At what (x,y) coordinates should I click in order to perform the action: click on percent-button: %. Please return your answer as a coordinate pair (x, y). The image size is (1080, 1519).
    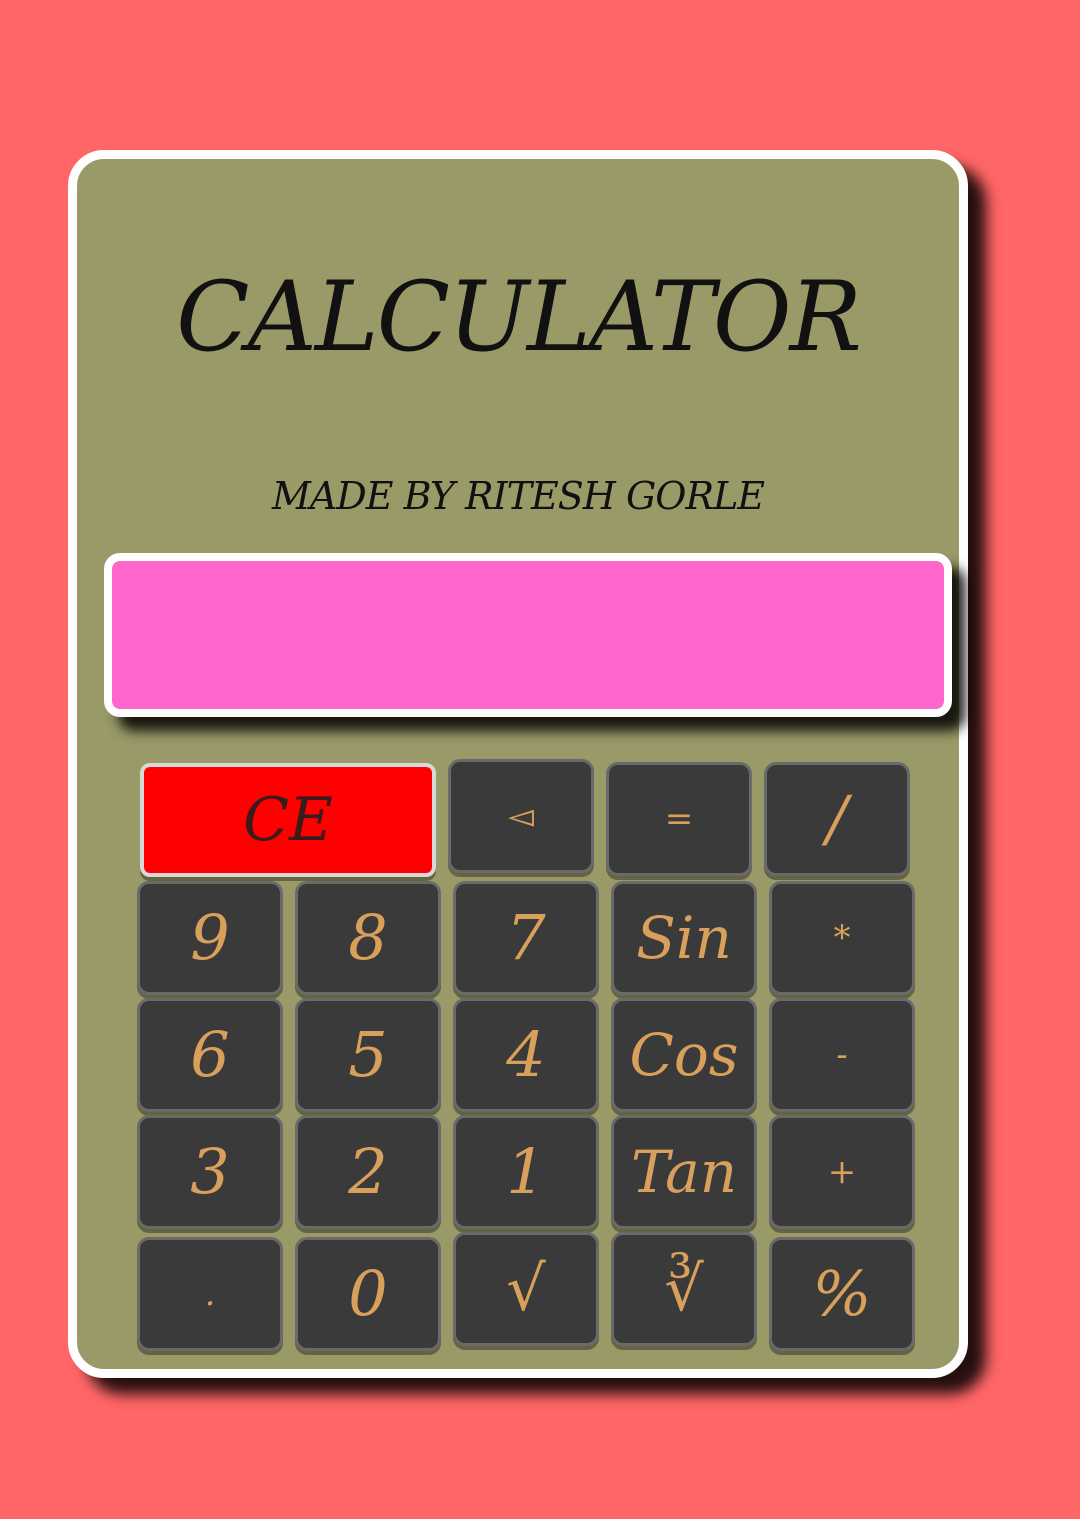
    Looking at the image, I should click on (842, 1294).